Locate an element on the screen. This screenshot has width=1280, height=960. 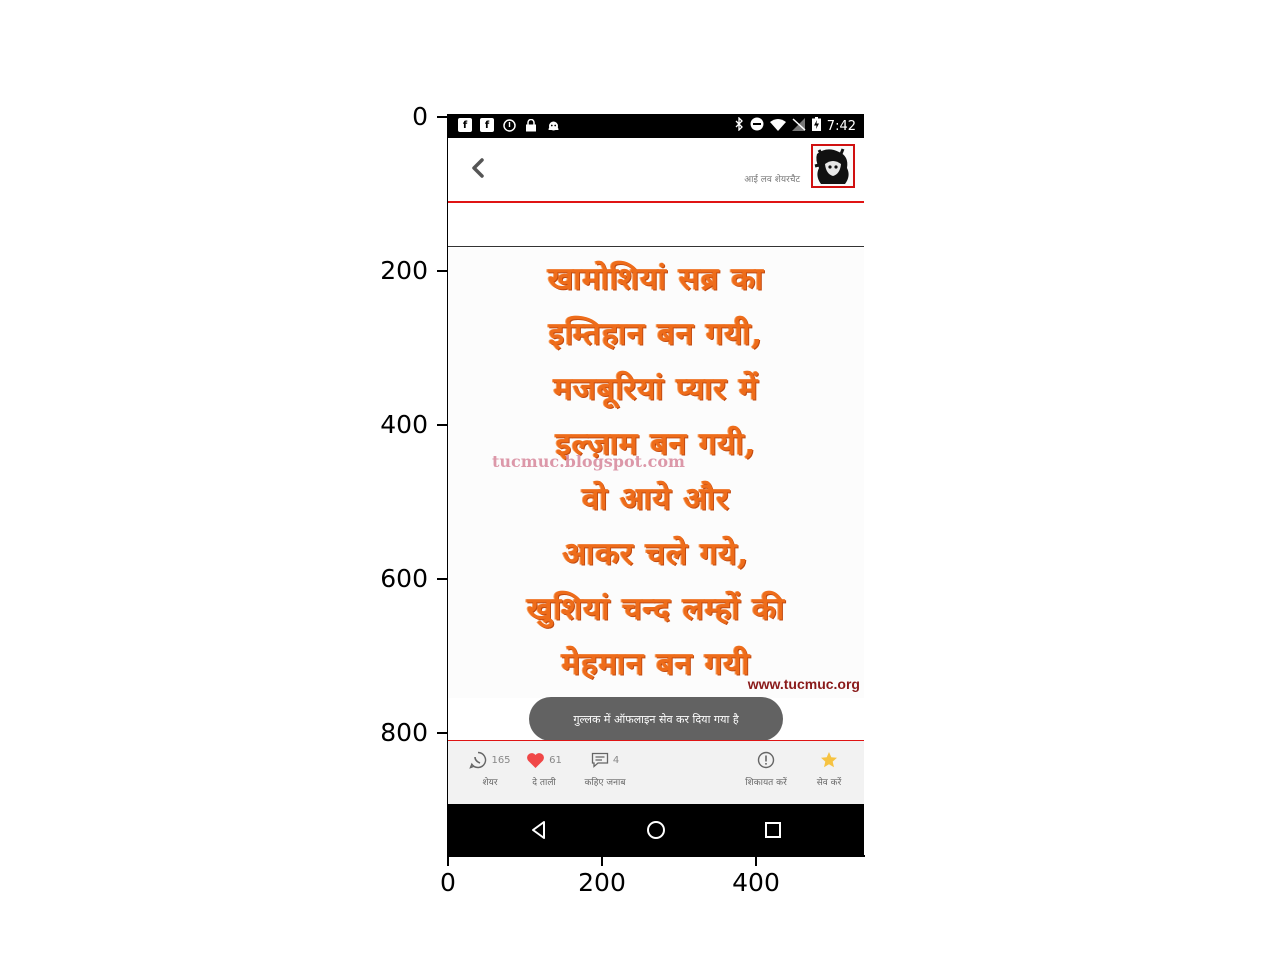
like-count: 61 is located at coordinates (555, 760).